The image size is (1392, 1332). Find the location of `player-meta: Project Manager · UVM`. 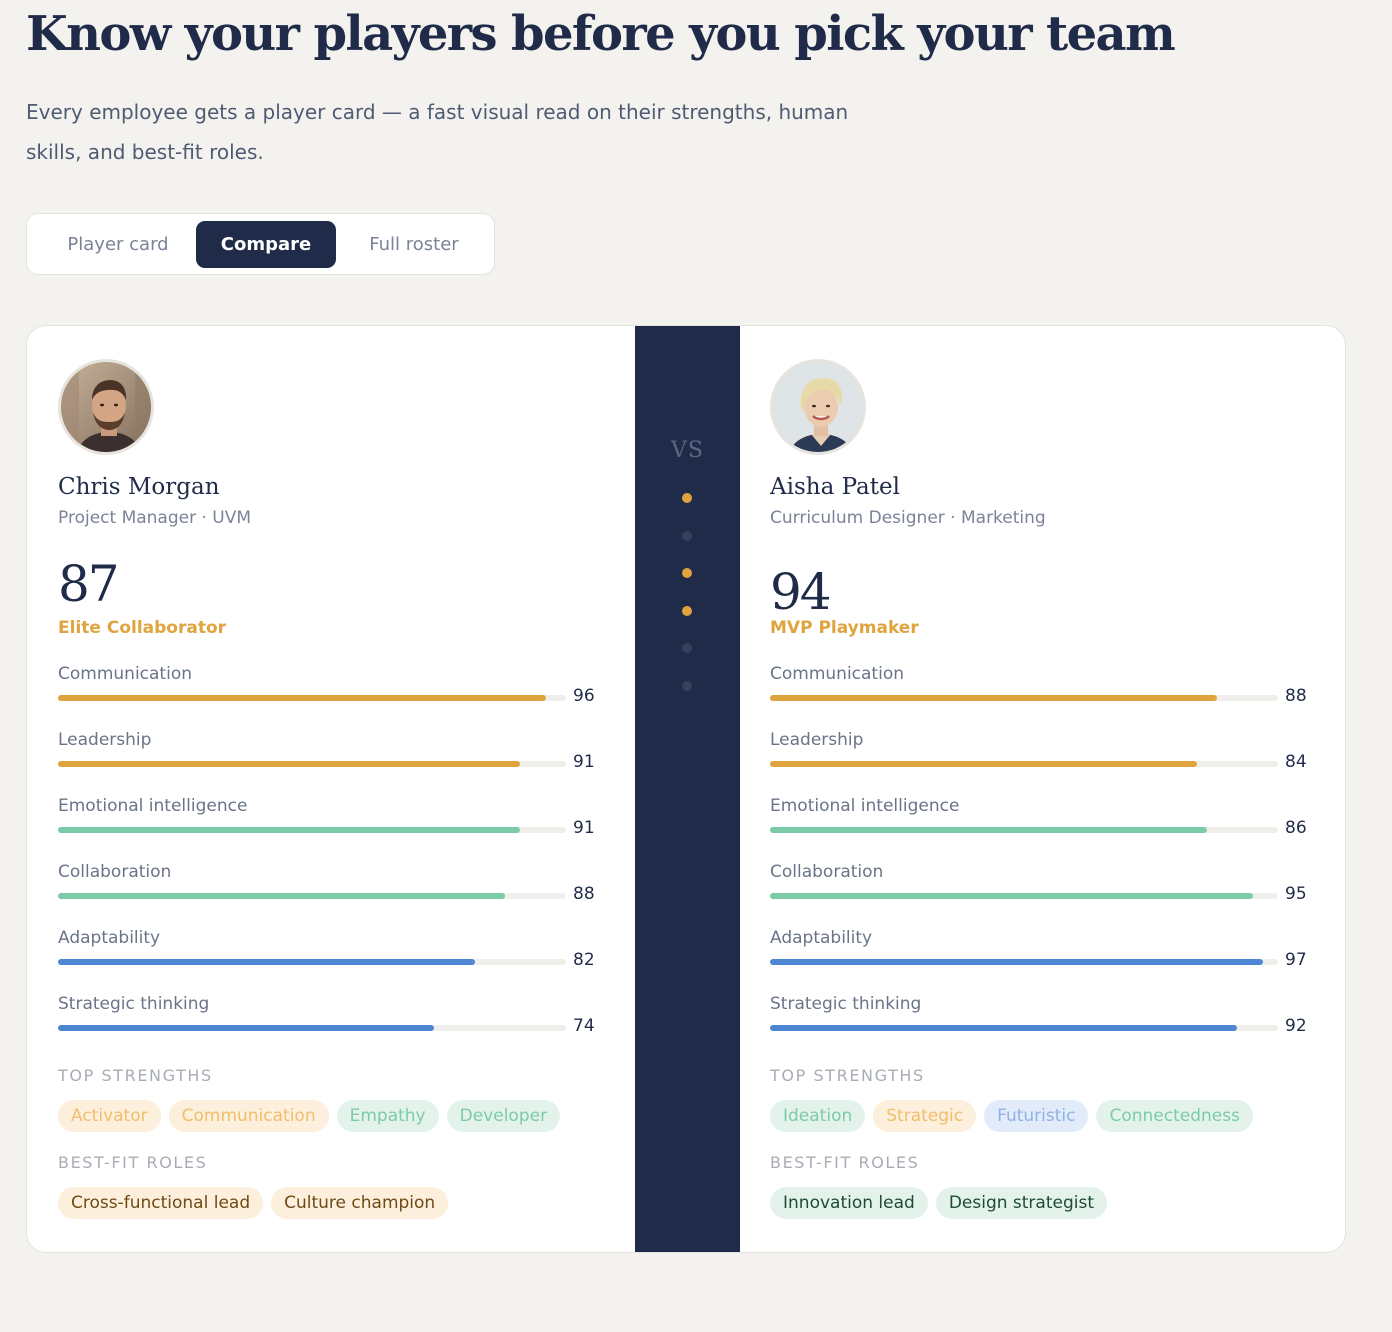

player-meta: Project Manager · UVM is located at coordinates (155, 518).